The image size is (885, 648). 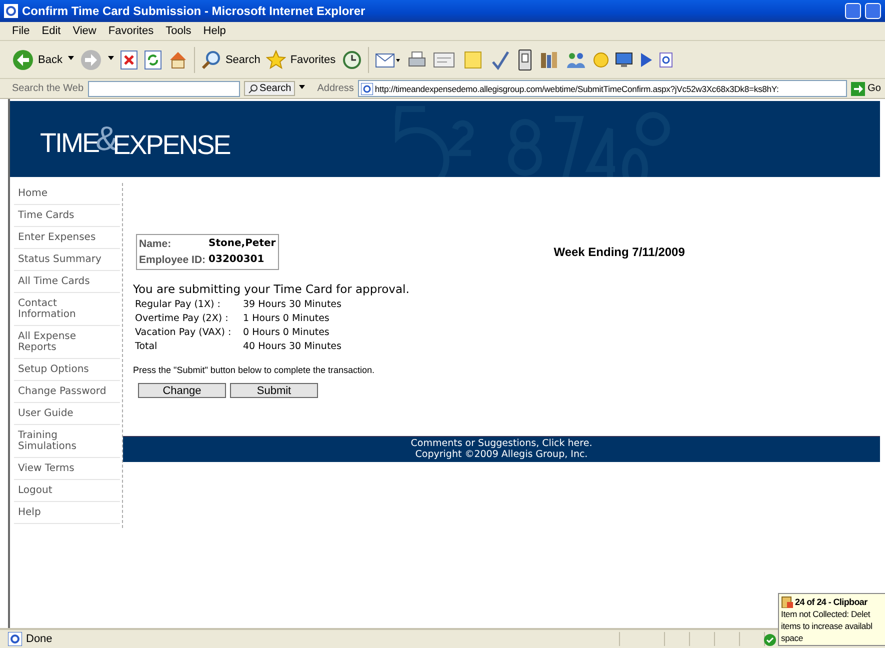 I want to click on menu-item: Edit, so click(x=51, y=31).